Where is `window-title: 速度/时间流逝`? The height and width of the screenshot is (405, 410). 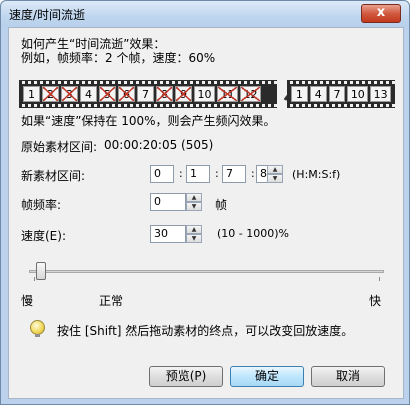 window-title: 速度/时间流逝 is located at coordinates (47, 15).